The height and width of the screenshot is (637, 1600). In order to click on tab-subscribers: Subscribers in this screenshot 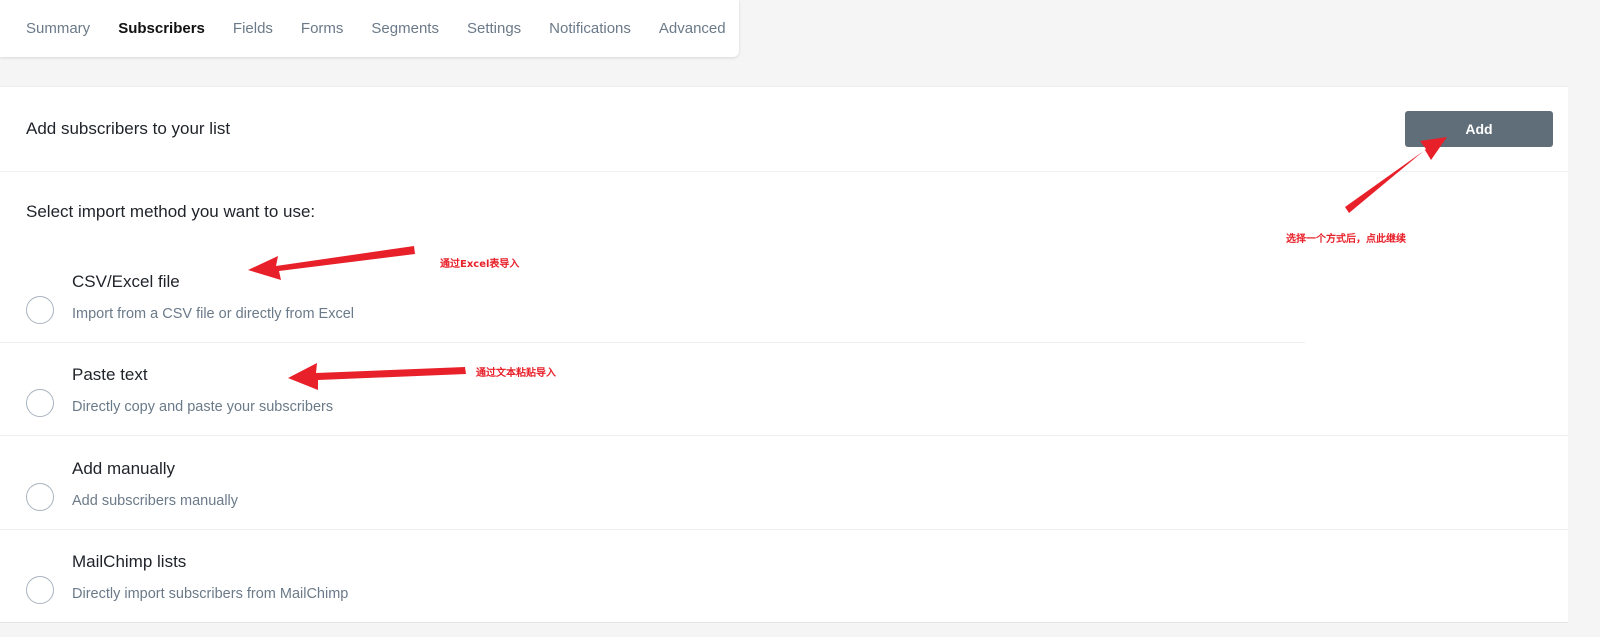, I will do `click(161, 29)`.